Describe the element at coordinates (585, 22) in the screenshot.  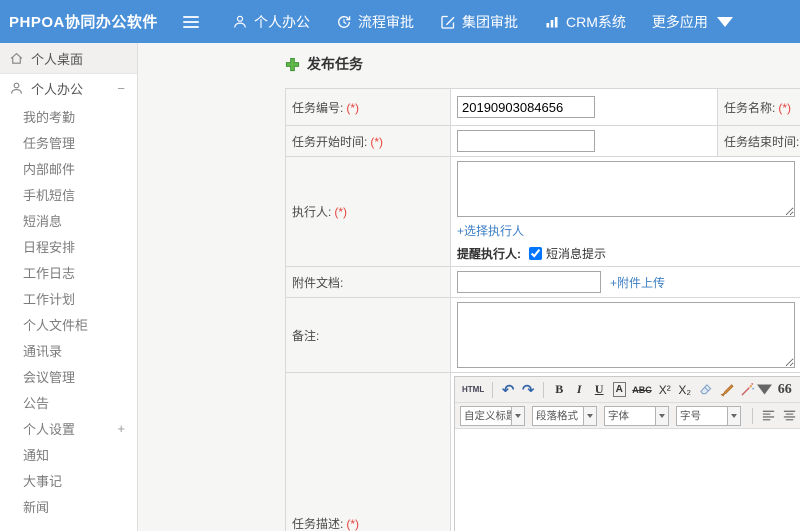
I see `nav-item-crm-system: CRM系统` at that location.